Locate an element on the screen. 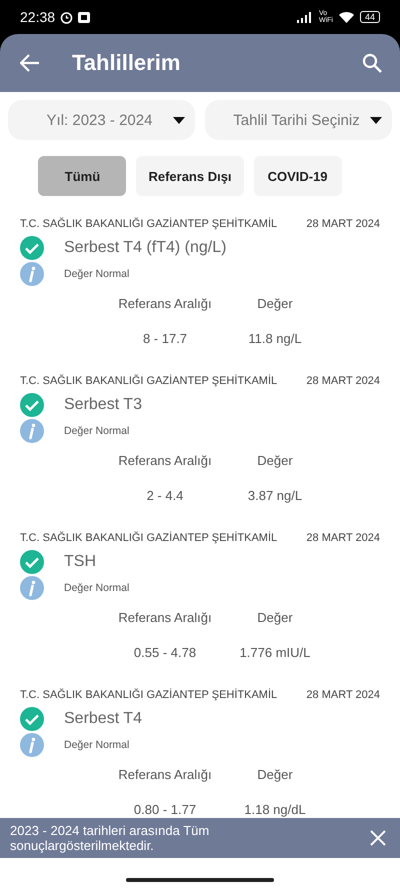  search-button is located at coordinates (372, 63).